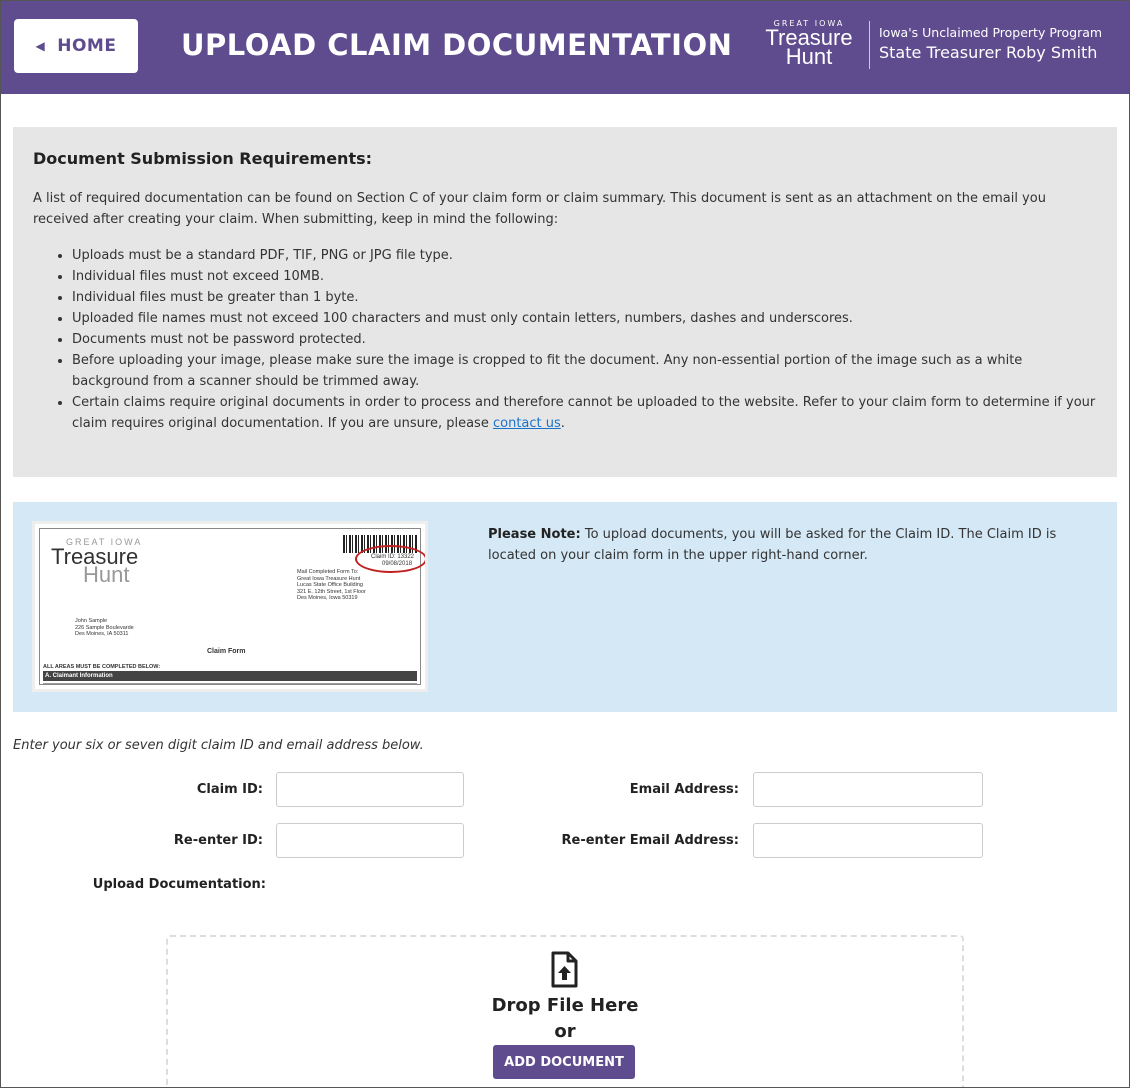 The height and width of the screenshot is (1088, 1130). What do you see at coordinates (584, 276) in the screenshot?
I see `requirement-item: Individual files must not exceed 10MB.` at bounding box center [584, 276].